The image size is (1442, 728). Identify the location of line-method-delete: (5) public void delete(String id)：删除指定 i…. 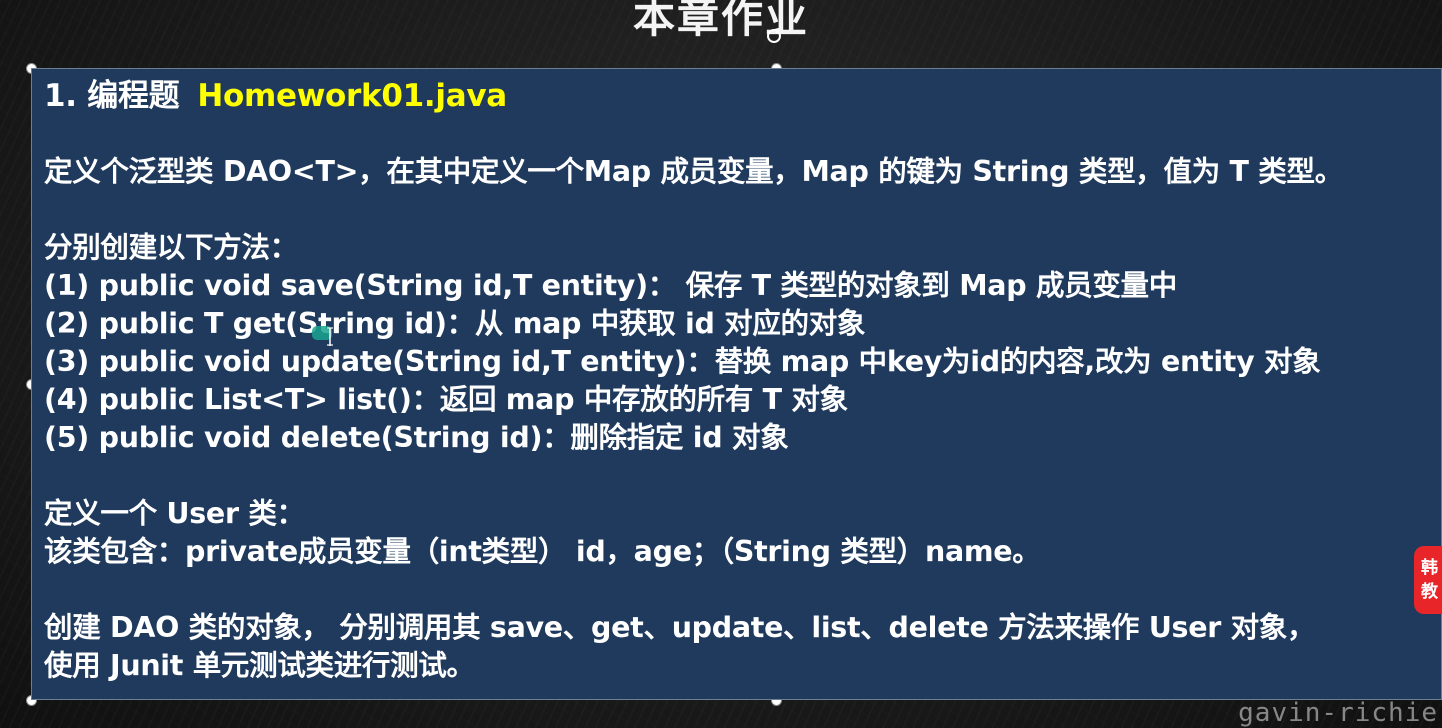
(416, 437).